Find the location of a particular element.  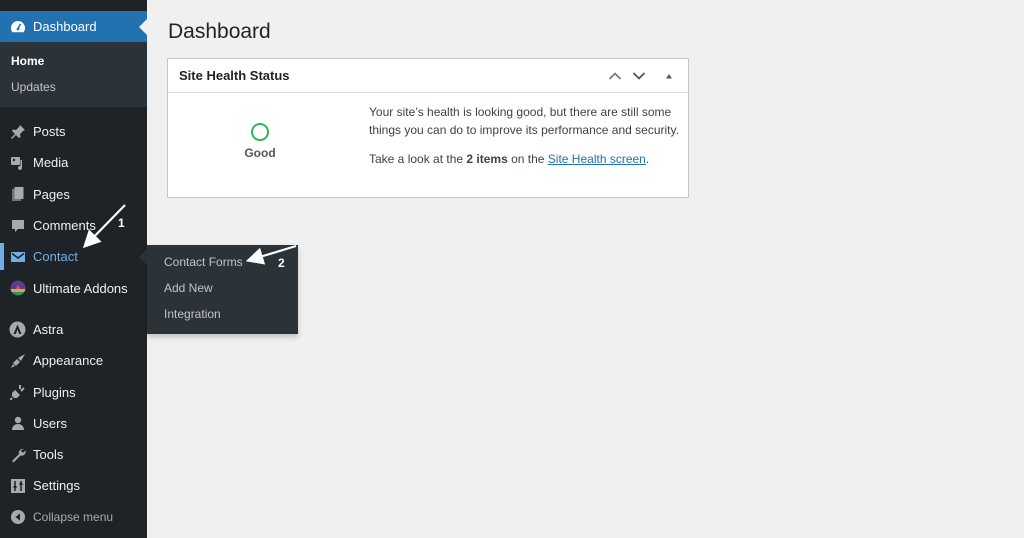

sidebar-item-appearance: Appearance is located at coordinates (73, 360).